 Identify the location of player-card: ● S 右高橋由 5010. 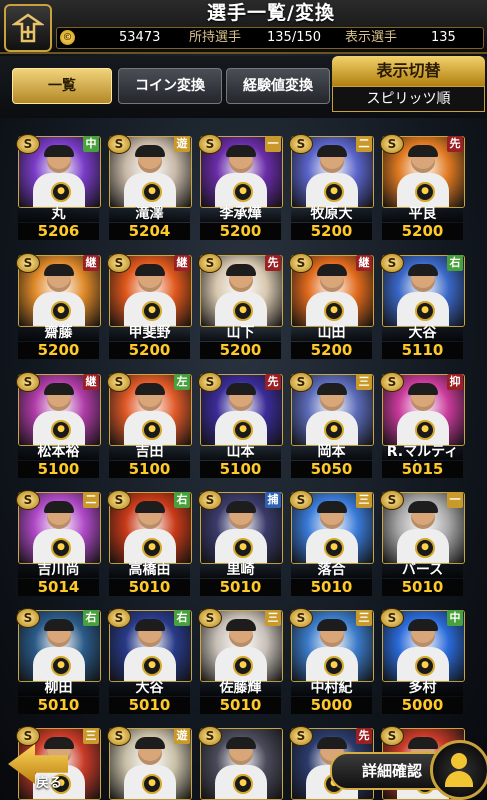
(149, 543).